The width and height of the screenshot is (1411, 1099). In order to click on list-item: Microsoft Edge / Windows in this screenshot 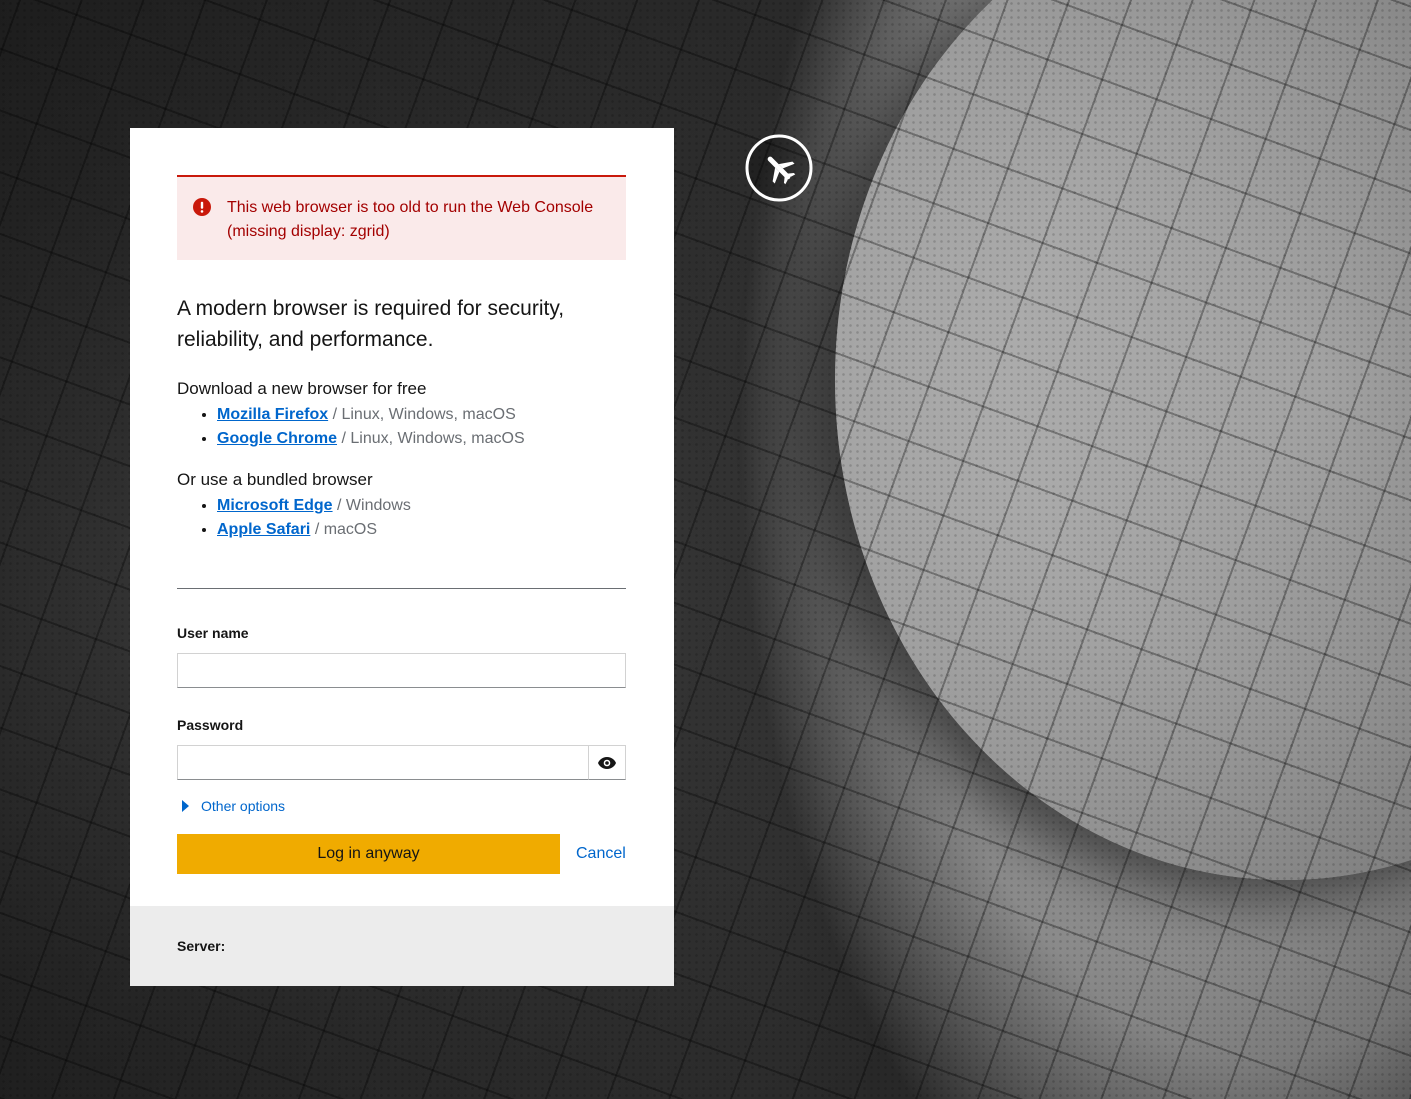, I will do `click(421, 506)`.